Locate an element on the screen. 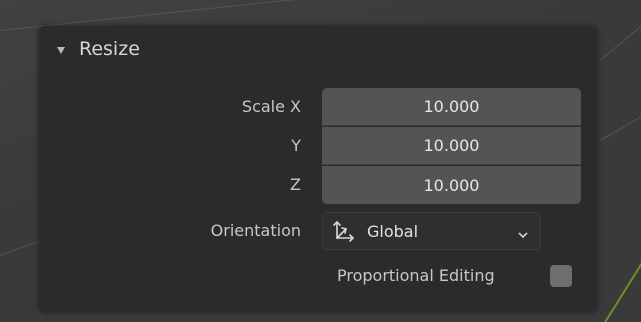 The width and height of the screenshot is (641, 322). proportional-editing-checkbox is located at coordinates (561, 276).